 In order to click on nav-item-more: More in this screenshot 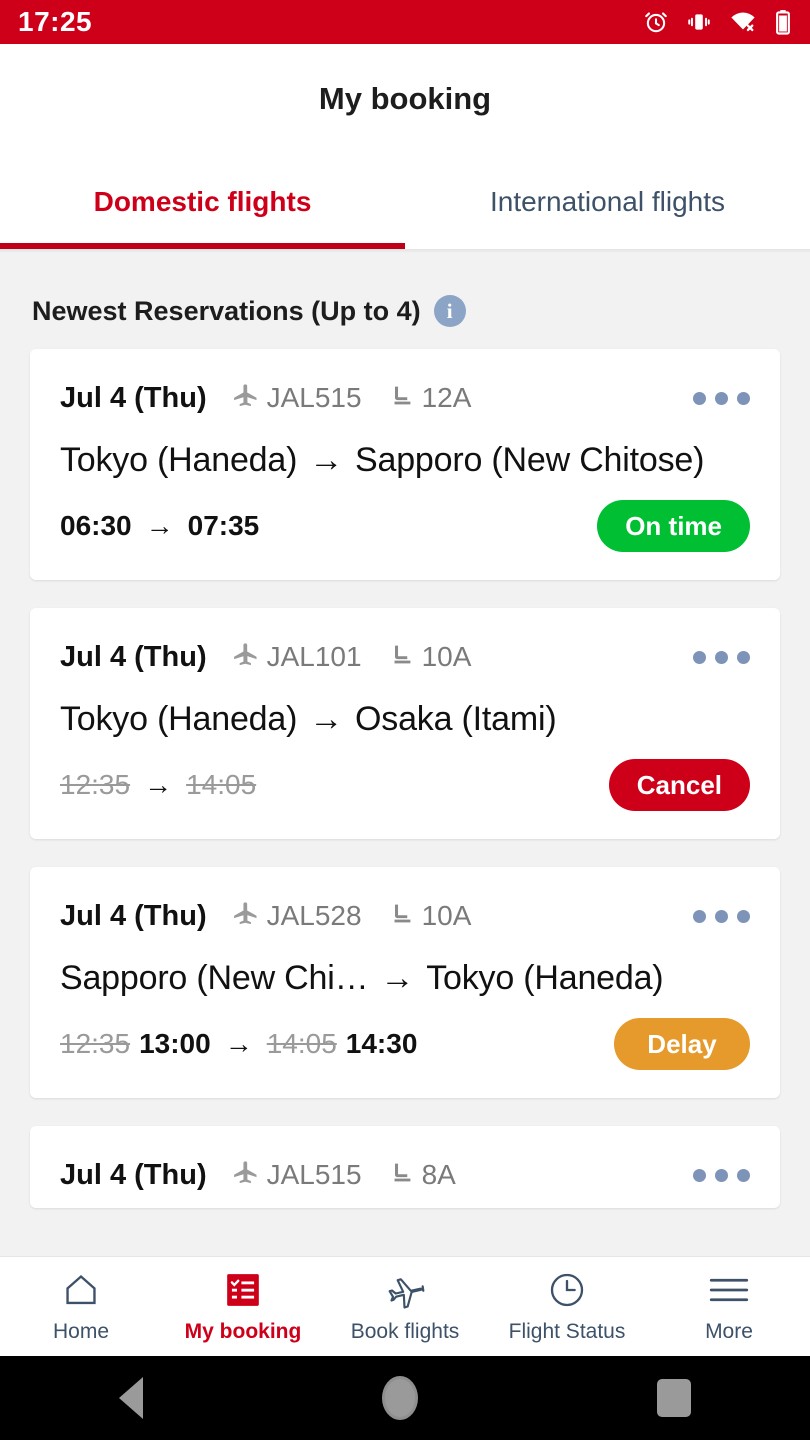, I will do `click(729, 1306)`.